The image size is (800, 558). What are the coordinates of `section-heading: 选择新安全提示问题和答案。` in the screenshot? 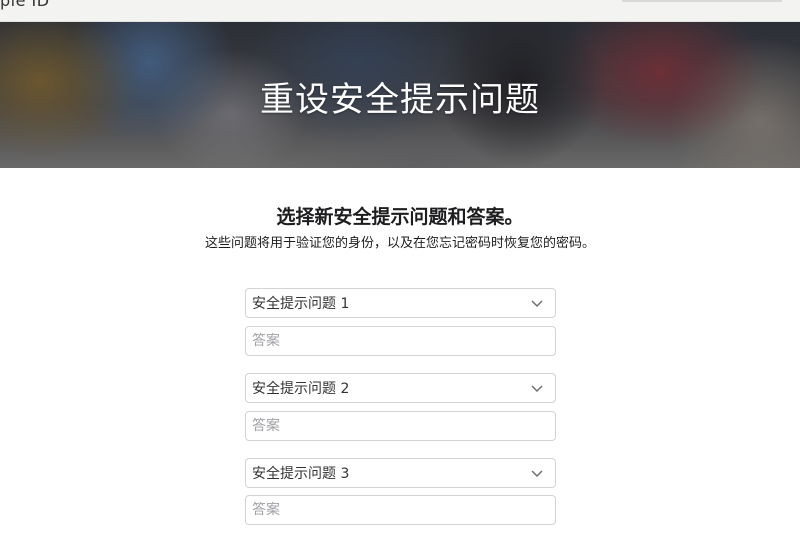 It's located at (400, 217).